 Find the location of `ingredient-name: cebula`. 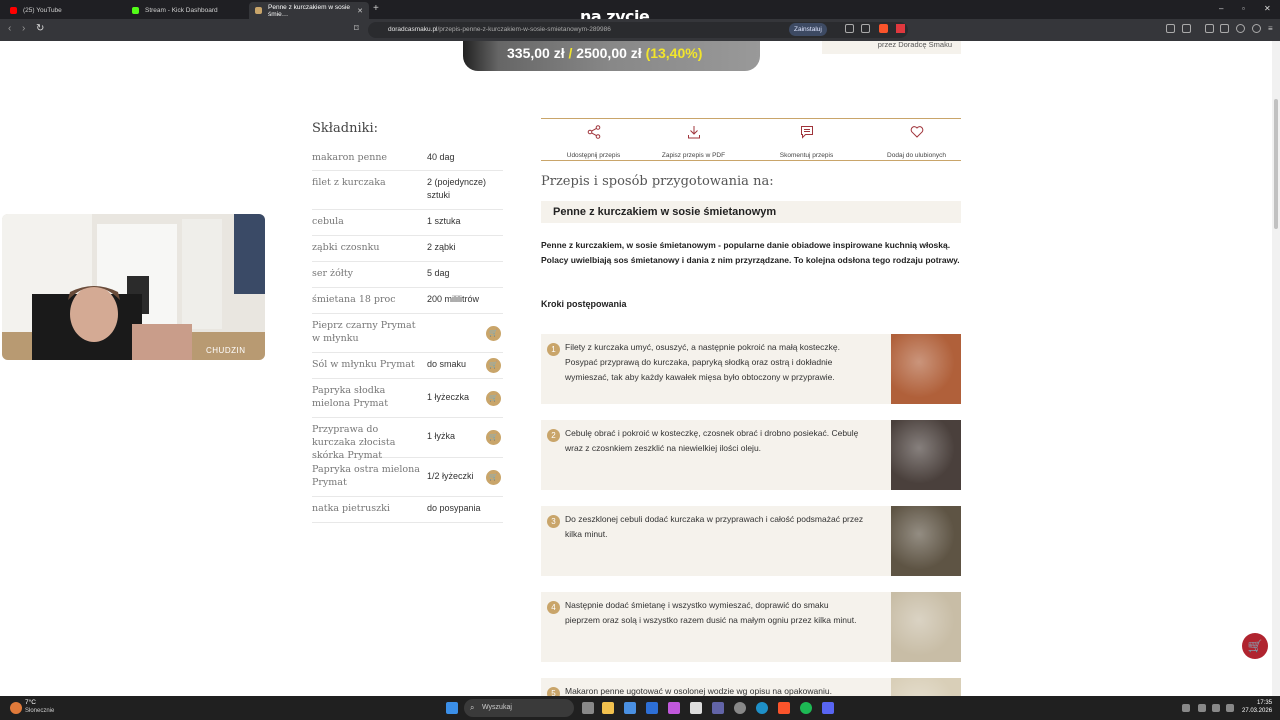

ingredient-name: cebula is located at coordinates (328, 221).